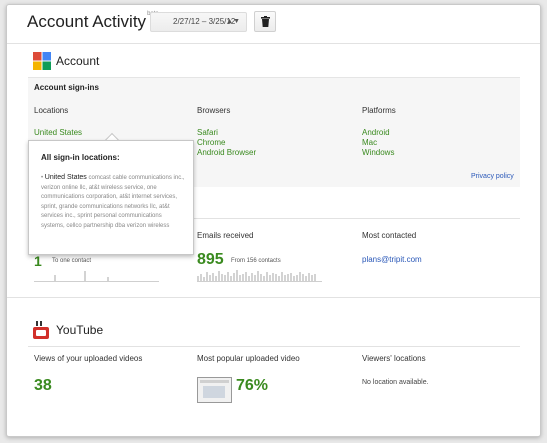  I want to click on popular-video-label: Most popular uploaded video, so click(248, 358).